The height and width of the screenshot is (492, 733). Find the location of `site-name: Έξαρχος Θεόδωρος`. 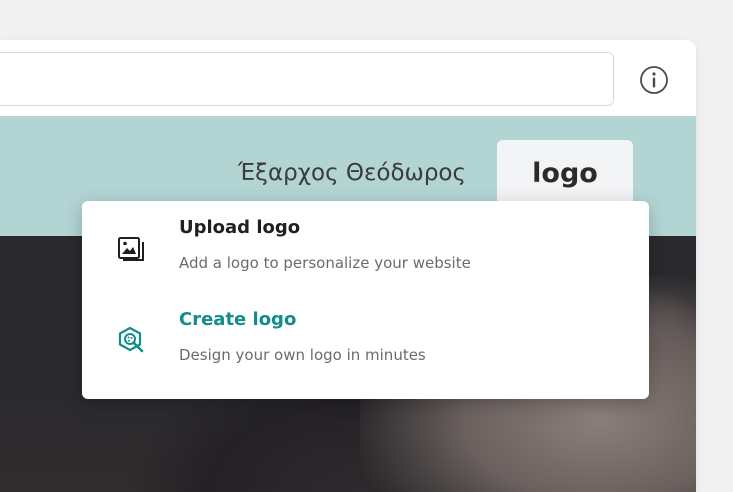

site-name: Έξαρχος Θεόδωρος is located at coordinates (352, 173).